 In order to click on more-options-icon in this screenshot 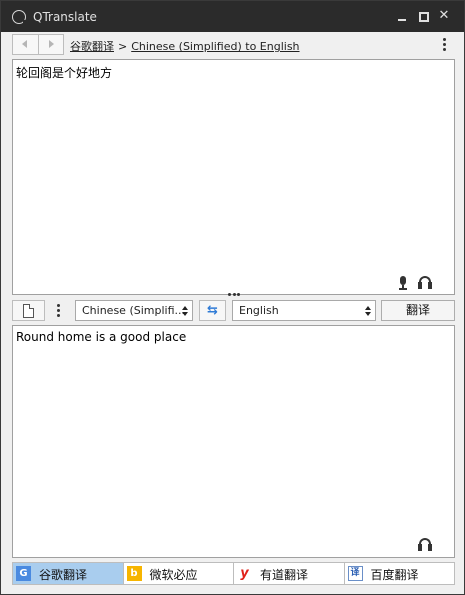, I will do `click(444, 46)`.